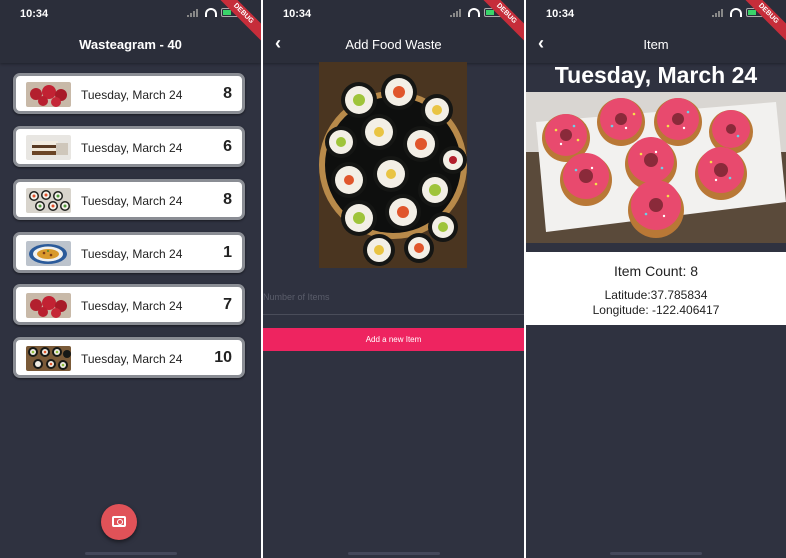 The image size is (786, 558). What do you see at coordinates (130, 44) in the screenshot?
I see `page-title: Wasteagram - 40` at bounding box center [130, 44].